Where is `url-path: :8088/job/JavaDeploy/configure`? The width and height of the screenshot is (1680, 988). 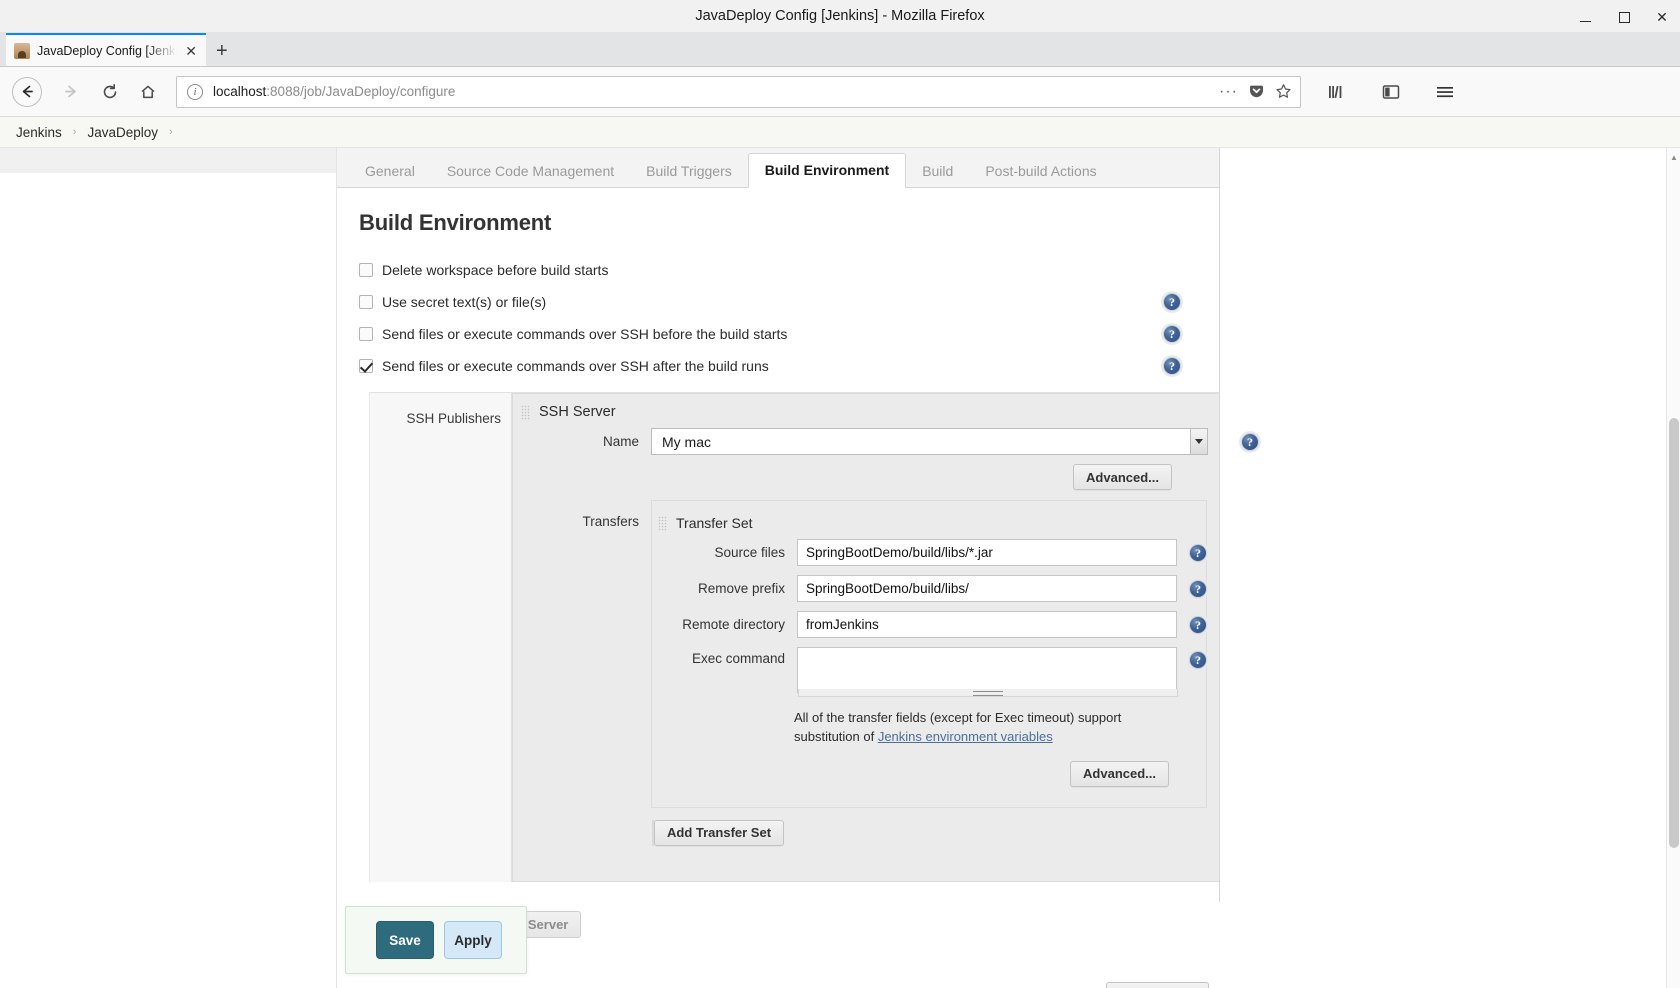
url-path: :8088/job/JavaDeploy/configure is located at coordinates (361, 91).